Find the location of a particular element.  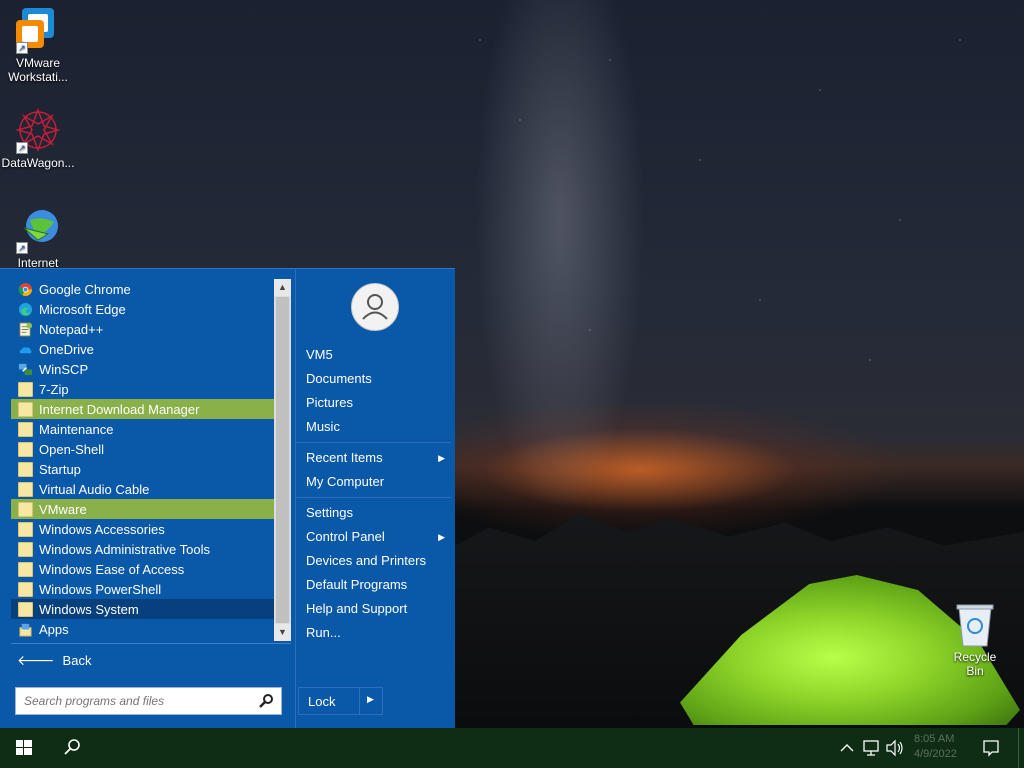

program-item-7-zip: 7-Zip is located at coordinates (142, 389).